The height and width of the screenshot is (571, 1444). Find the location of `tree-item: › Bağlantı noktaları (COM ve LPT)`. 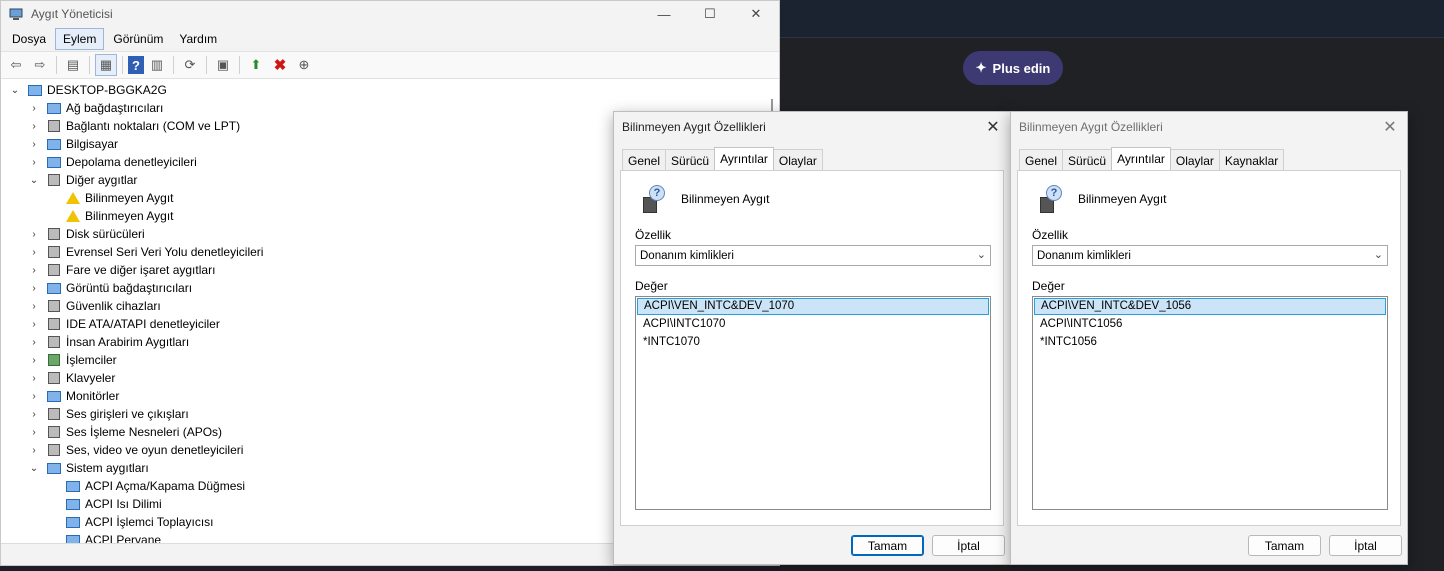

tree-item: › Bağlantı noktaları (COM ve LPT) is located at coordinates (134, 126).